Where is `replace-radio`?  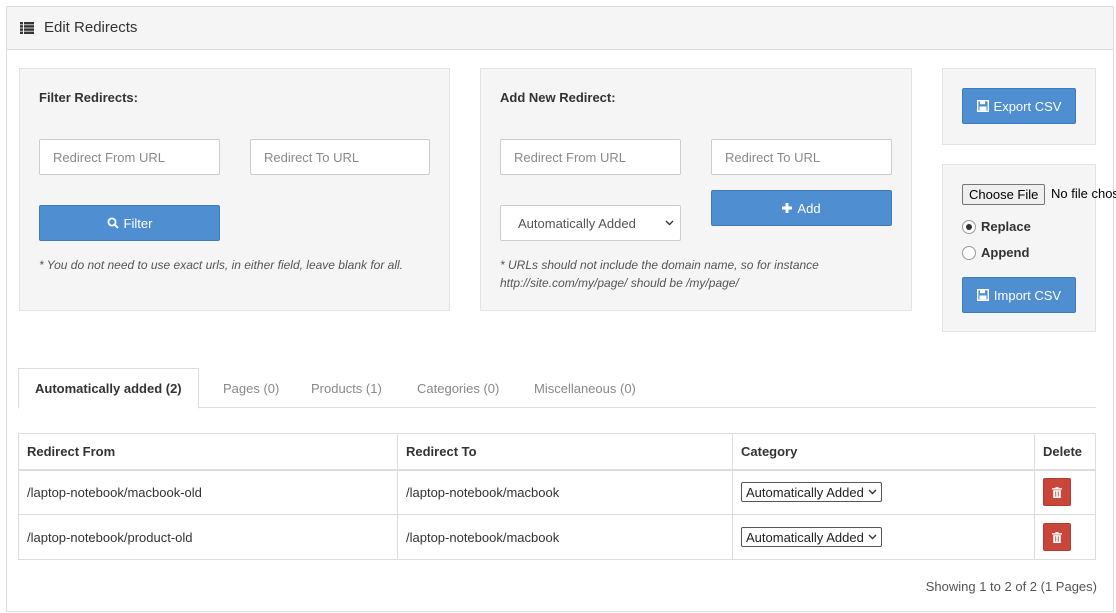
replace-radio is located at coordinates (969, 226).